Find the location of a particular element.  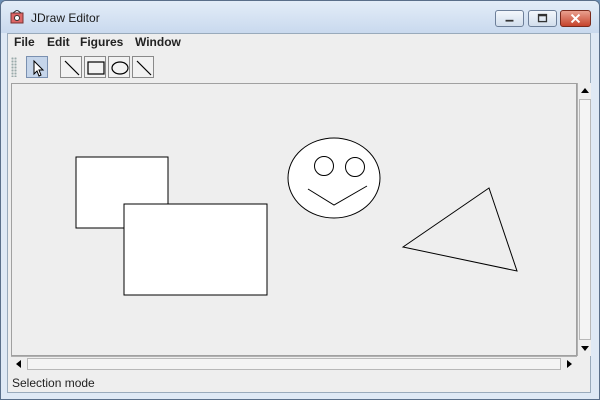

close-icon is located at coordinates (575, 18).